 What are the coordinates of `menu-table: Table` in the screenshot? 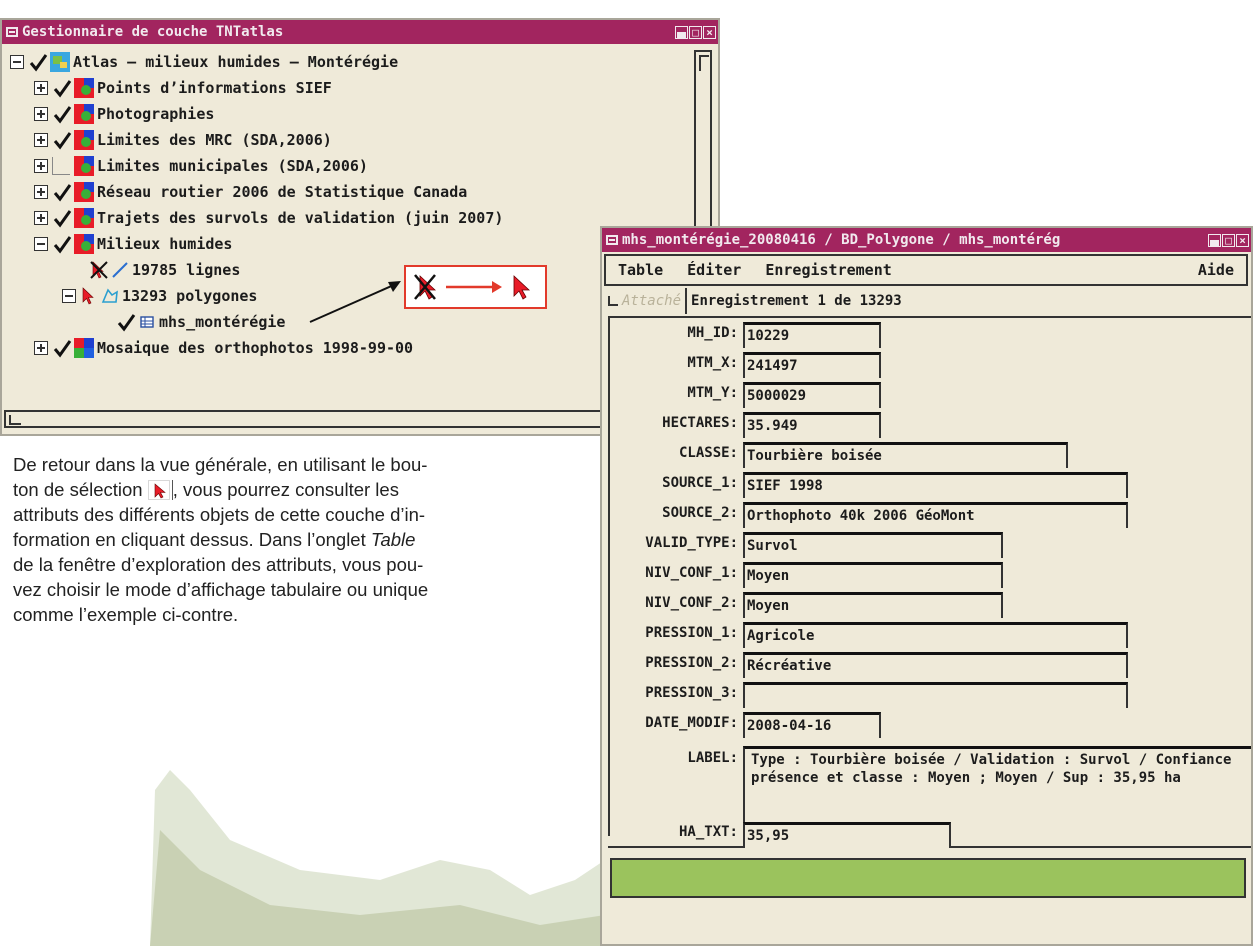 It's located at (640, 270).